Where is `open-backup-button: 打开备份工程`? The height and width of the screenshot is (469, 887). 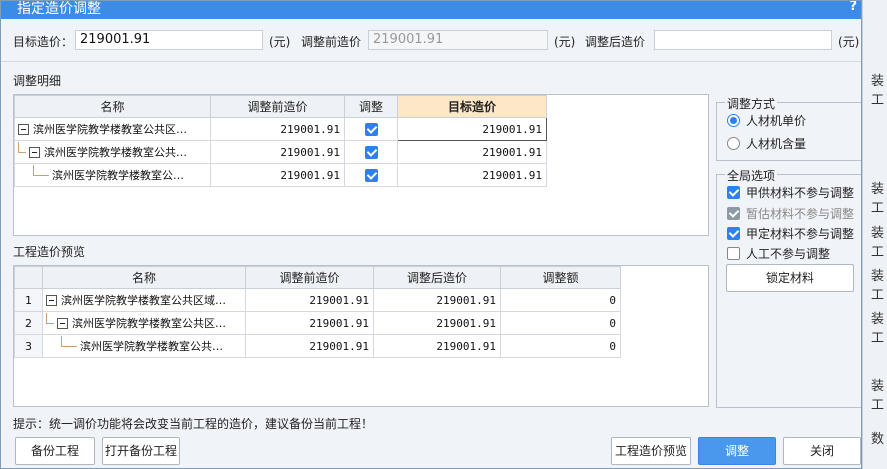 open-backup-button: 打开备份工程 is located at coordinates (141, 451).